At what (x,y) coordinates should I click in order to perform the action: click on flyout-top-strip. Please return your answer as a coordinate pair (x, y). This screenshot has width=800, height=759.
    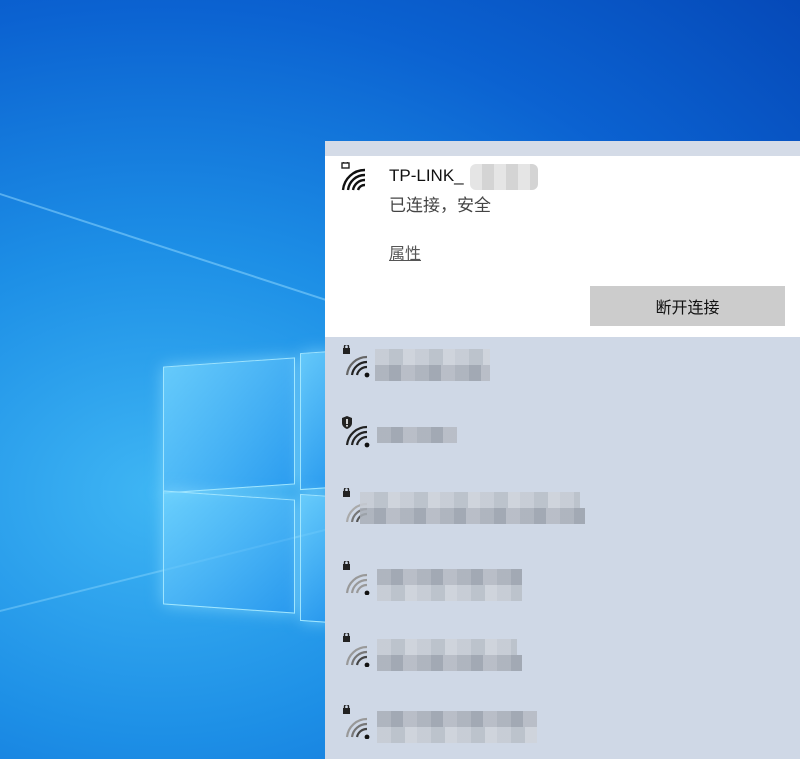
    Looking at the image, I should click on (562, 148).